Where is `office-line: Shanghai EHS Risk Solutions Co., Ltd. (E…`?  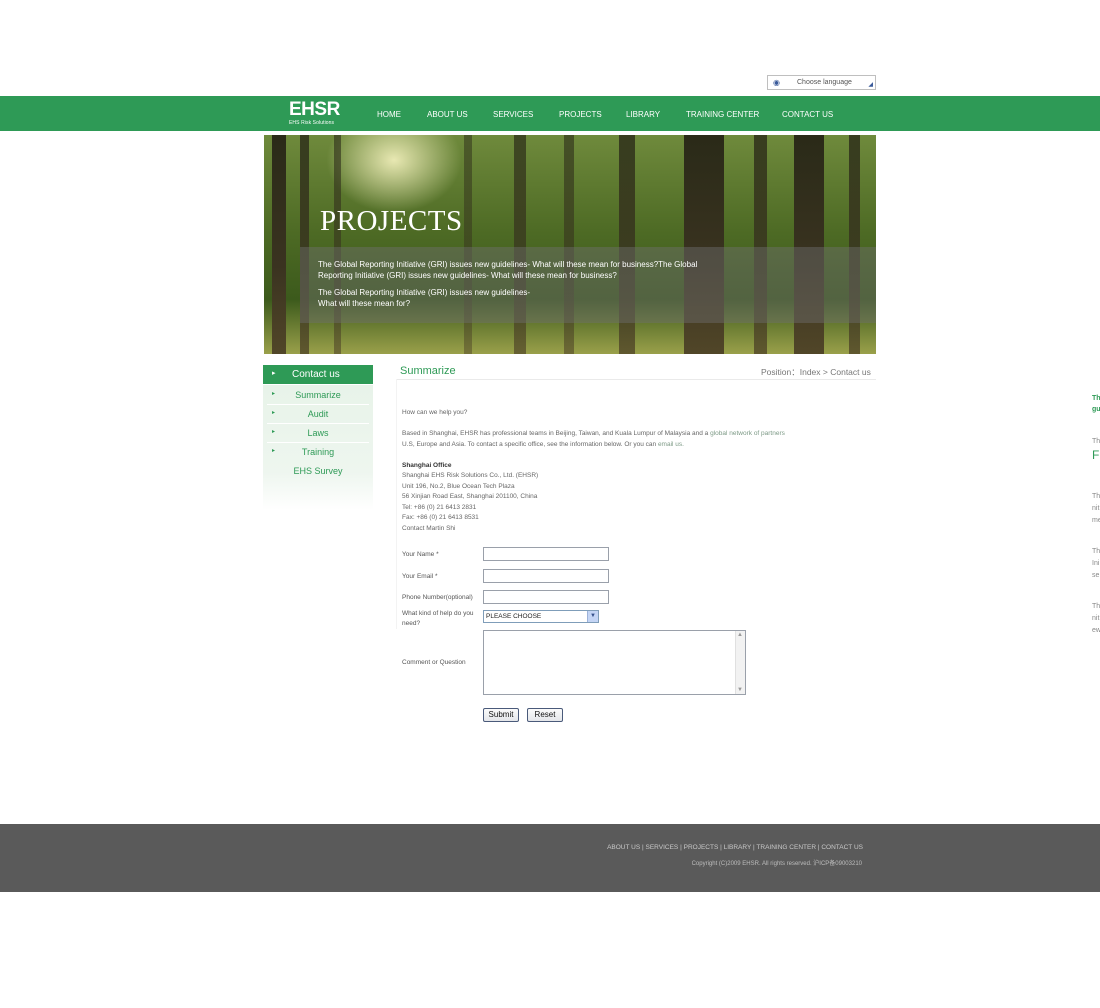 office-line: Shanghai EHS Risk Solutions Co., Ltd. (E… is located at coordinates (470, 475).